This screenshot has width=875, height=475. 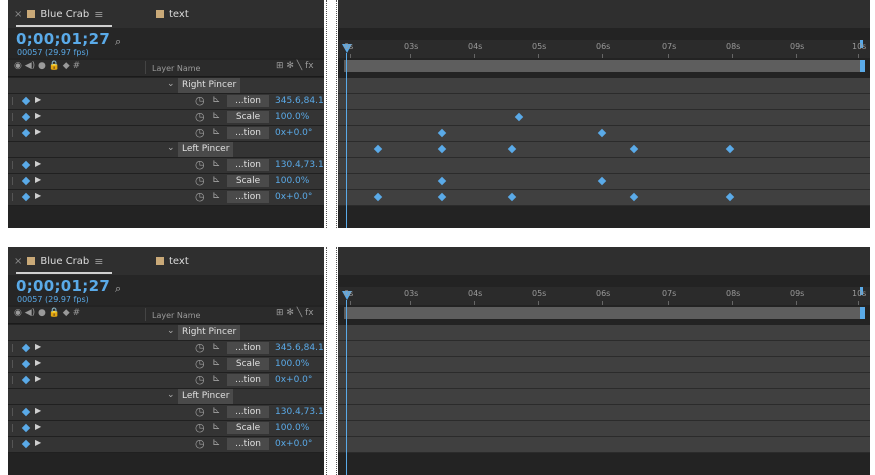 What do you see at coordinates (299, 165) in the screenshot?
I see `property-value: 130.4,73.1` at bounding box center [299, 165].